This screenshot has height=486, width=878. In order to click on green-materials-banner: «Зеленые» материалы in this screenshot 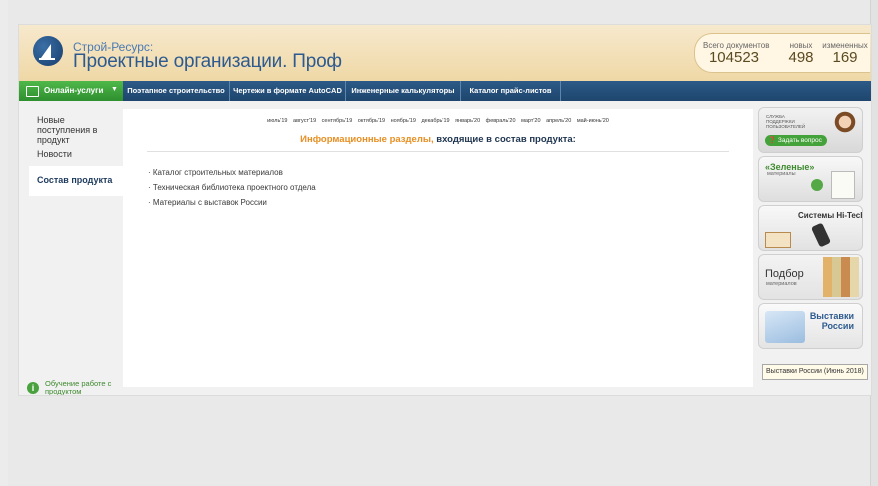, I will do `click(810, 179)`.